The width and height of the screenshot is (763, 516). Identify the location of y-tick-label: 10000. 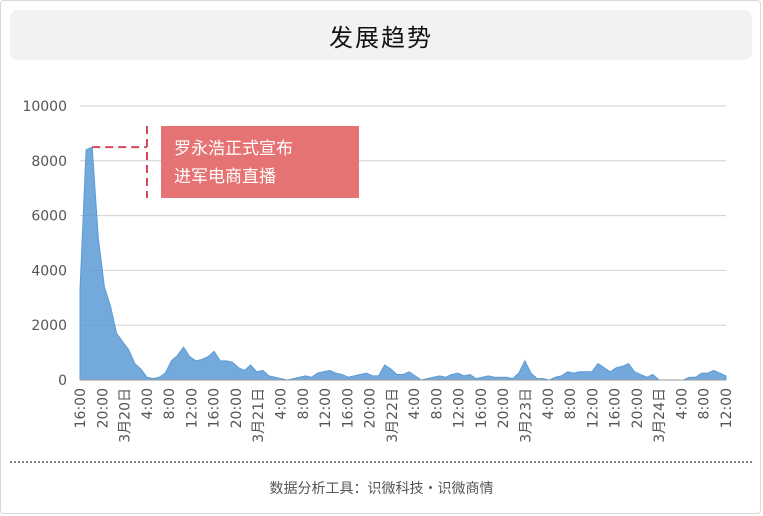
(44, 107).